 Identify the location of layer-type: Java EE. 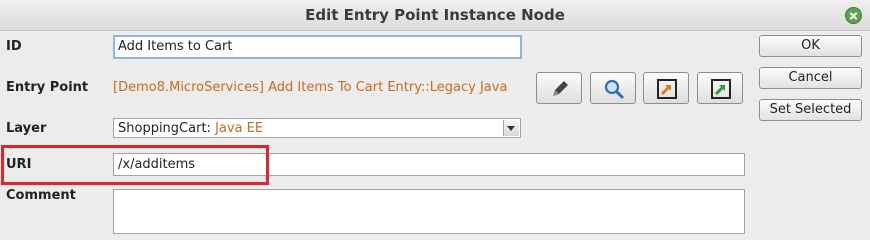
(239, 128).